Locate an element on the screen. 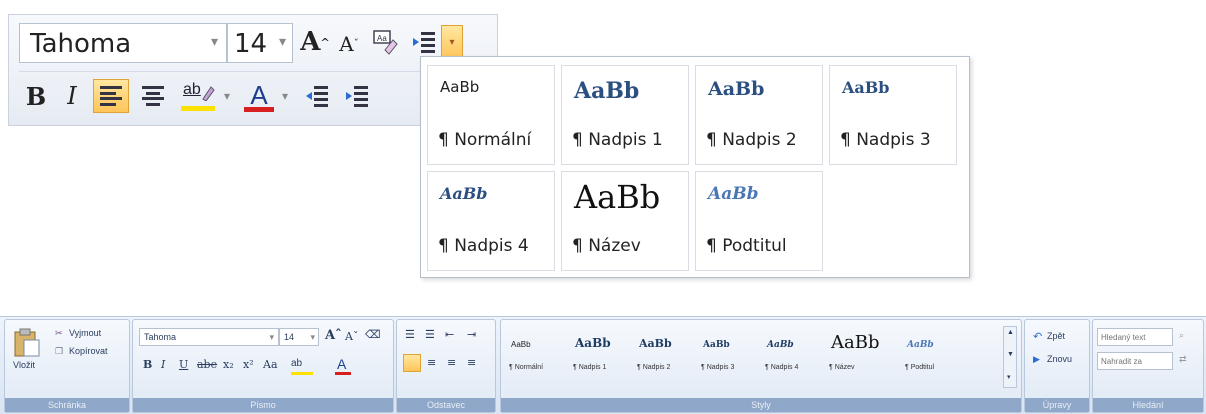  style-tile-subtitle: AaBb ¶ Podtitul is located at coordinates (759, 221).